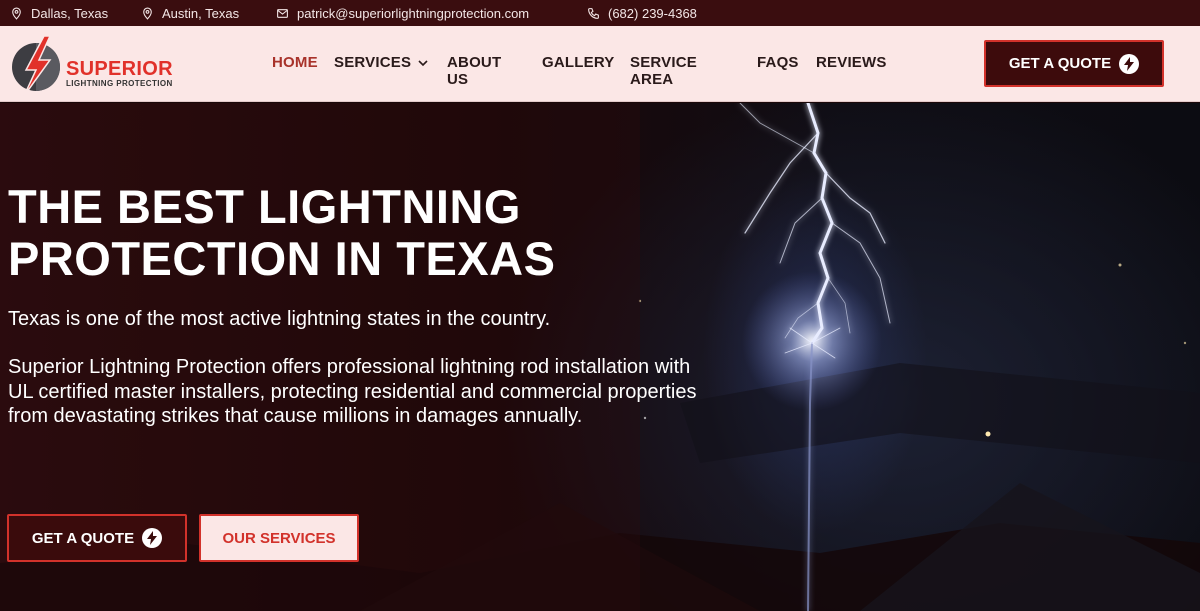  I want to click on chevron-down-icon, so click(423, 62).